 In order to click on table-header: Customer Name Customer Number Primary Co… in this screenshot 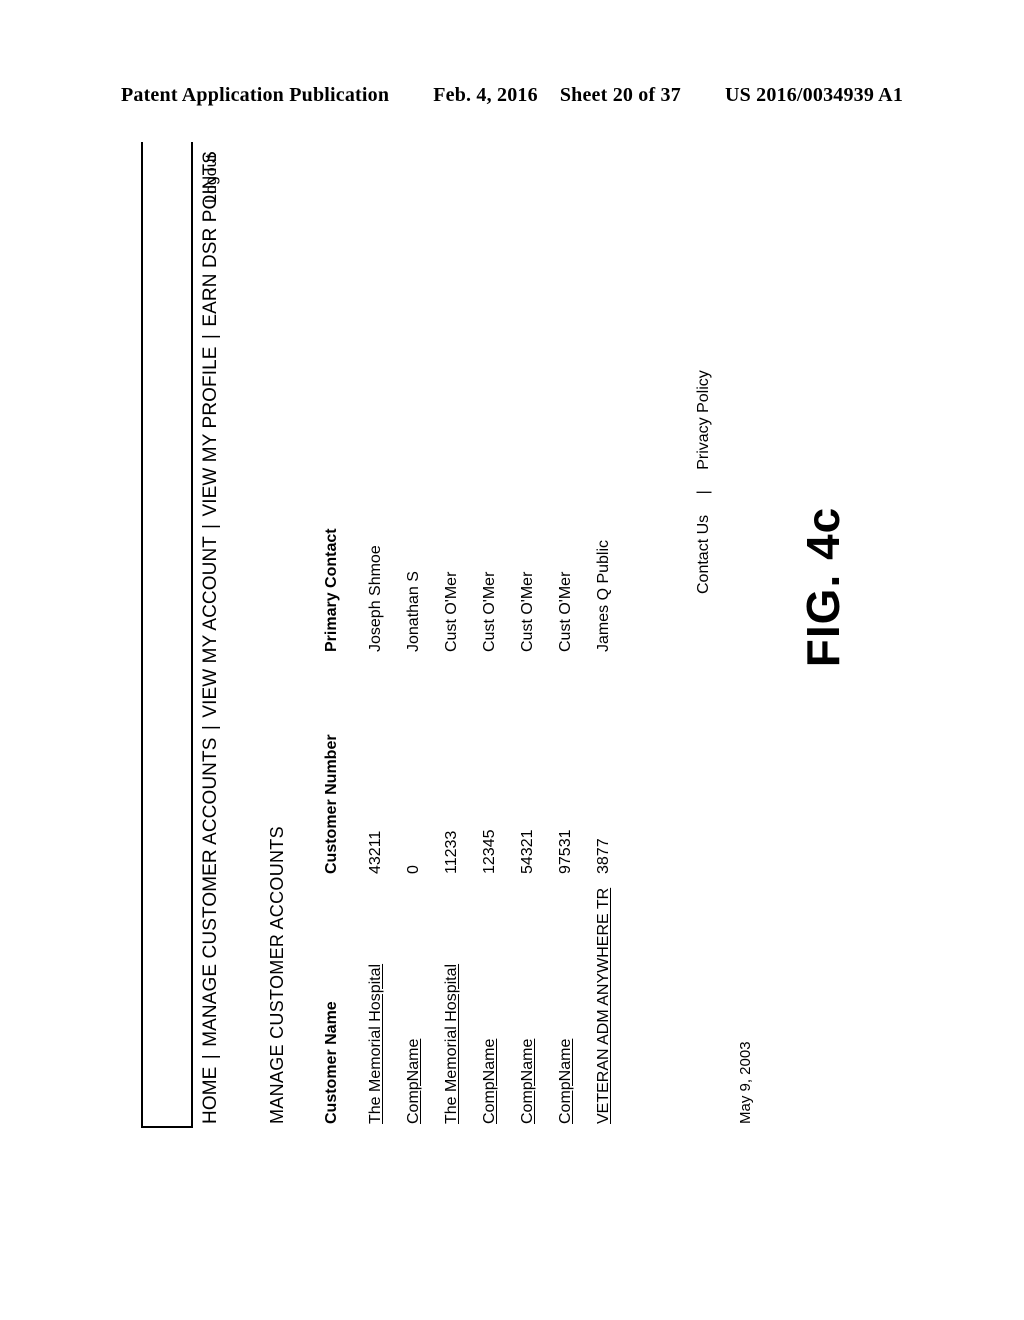, I will do `click(345, 774)`.